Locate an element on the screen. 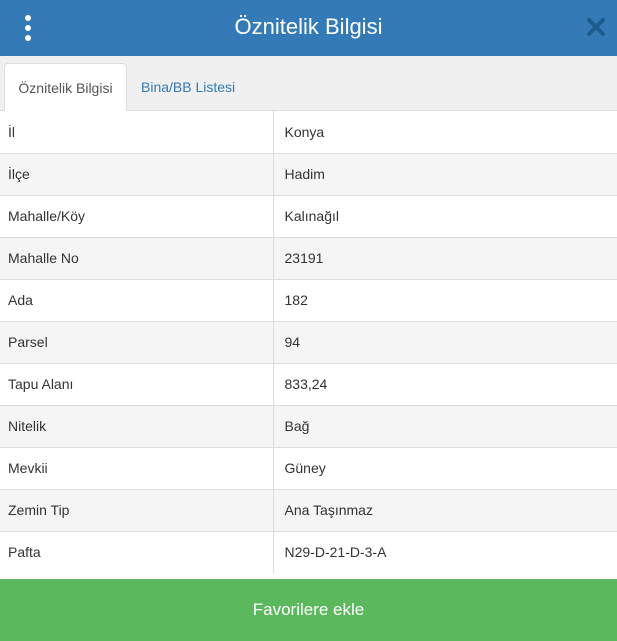 Image resolution: width=617 pixels, height=641 pixels. attribute-key: Pafta is located at coordinates (137, 551).